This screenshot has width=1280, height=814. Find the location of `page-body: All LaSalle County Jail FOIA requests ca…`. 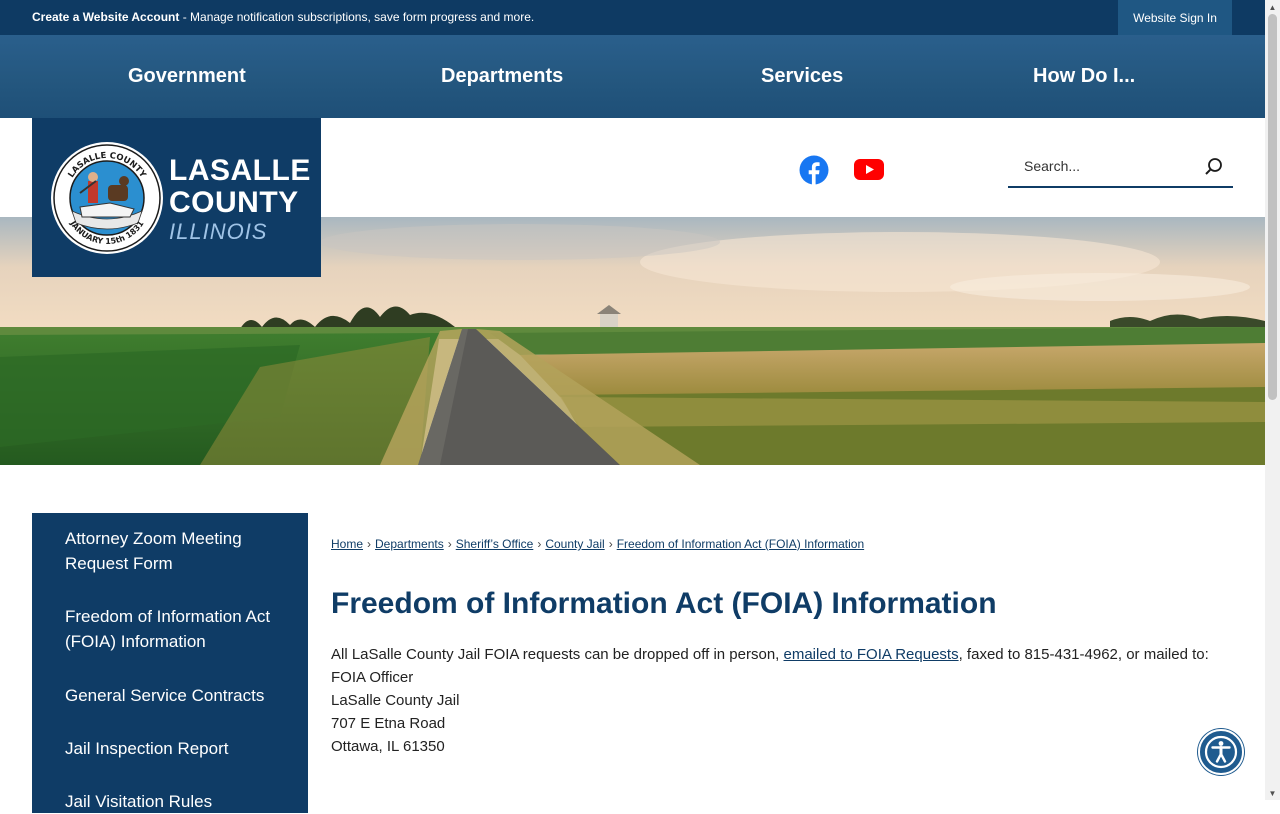

page-body: All LaSalle County Jail FOIA requests ca… is located at coordinates (770, 700).